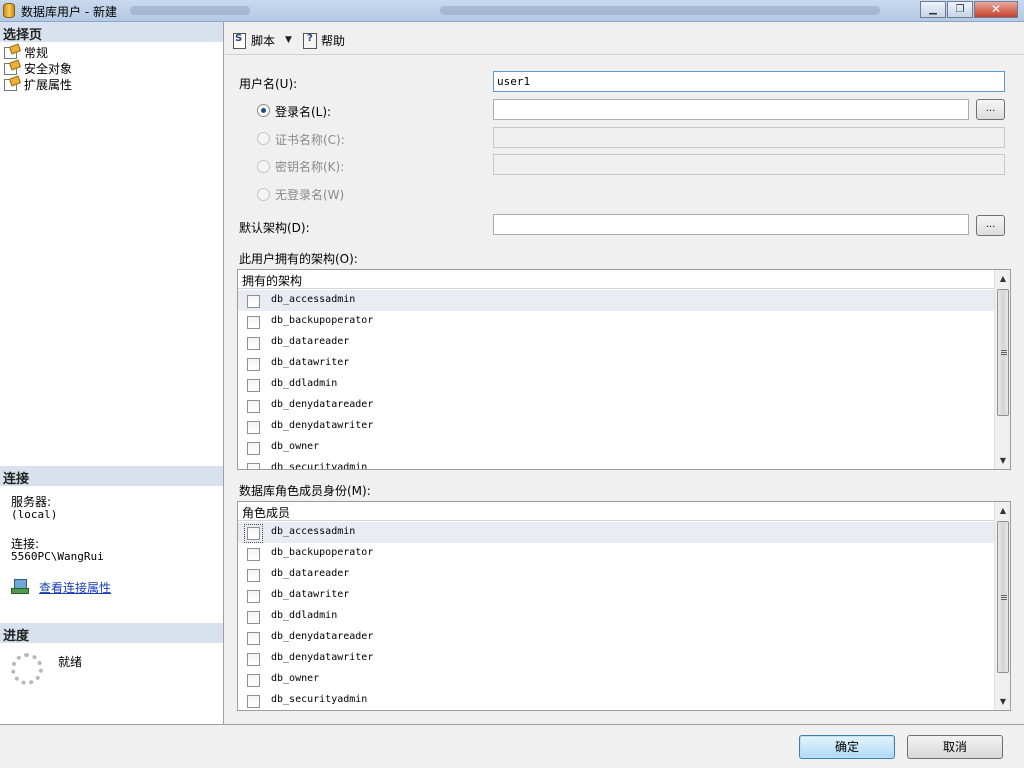 The height and width of the screenshot is (768, 1024). What do you see at coordinates (310, 341) in the screenshot?
I see `schema-name: db_datareader` at bounding box center [310, 341].